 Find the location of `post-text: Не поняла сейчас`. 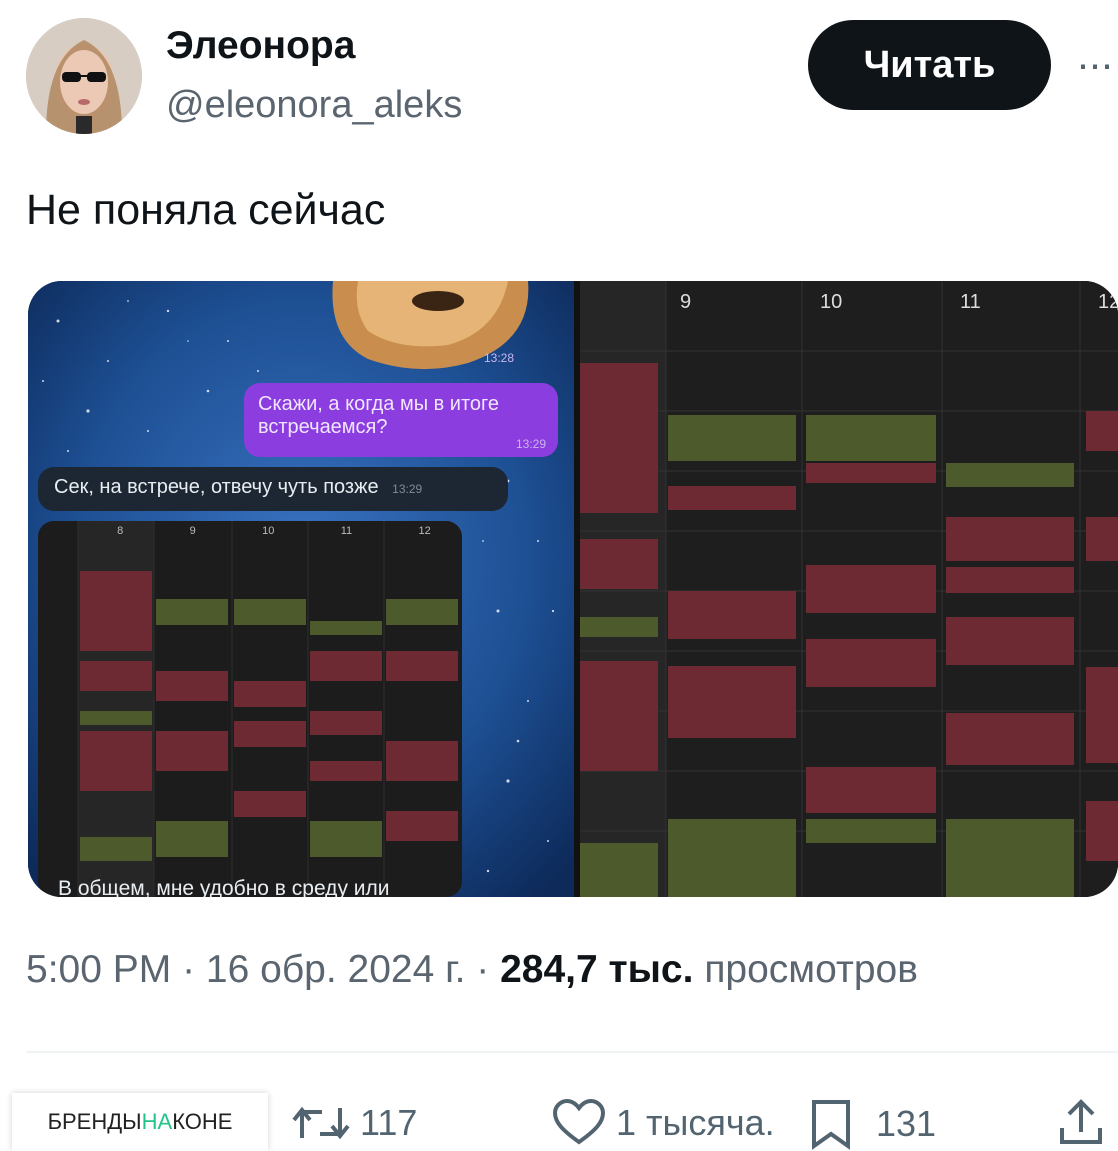

post-text: Не поняла сейчас is located at coordinates (206, 210).